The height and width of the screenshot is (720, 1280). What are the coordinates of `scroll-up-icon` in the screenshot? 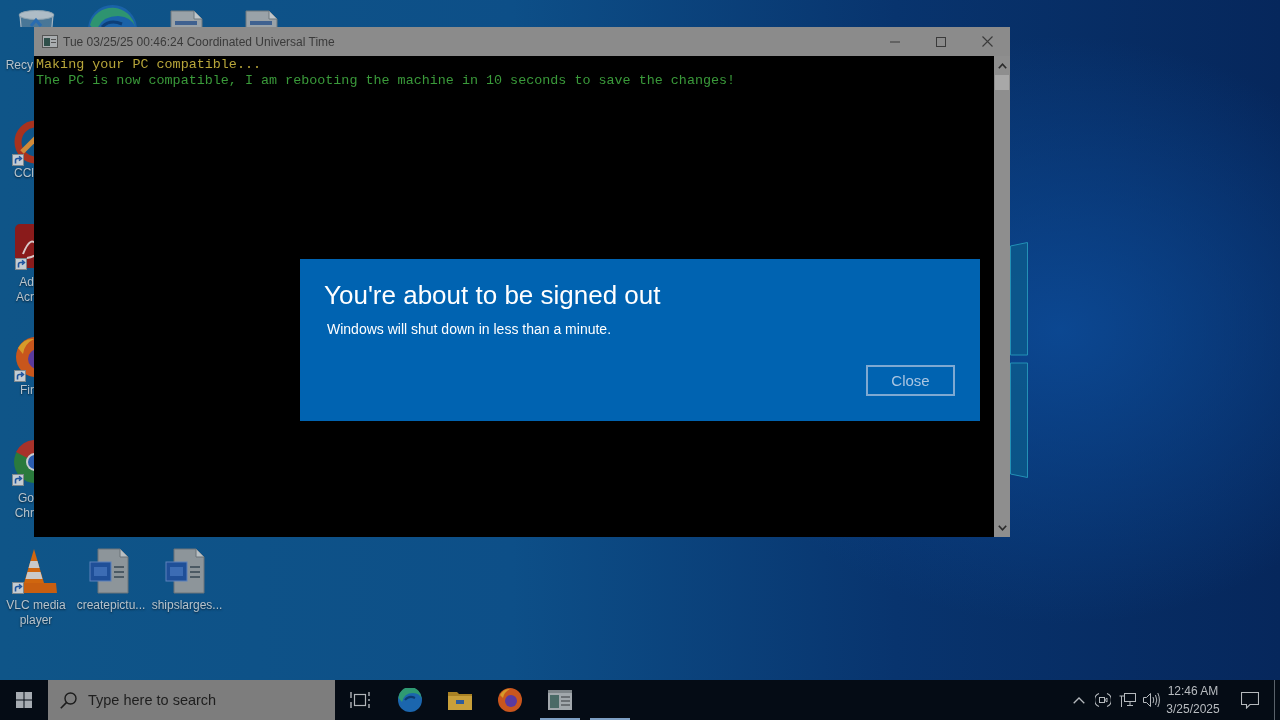 It's located at (1002, 66).